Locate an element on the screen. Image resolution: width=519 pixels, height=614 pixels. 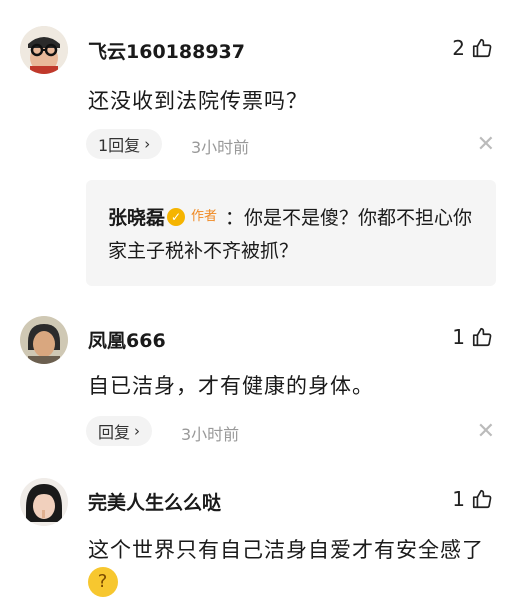
thinking-face-emoji: ? is located at coordinates (103, 582).